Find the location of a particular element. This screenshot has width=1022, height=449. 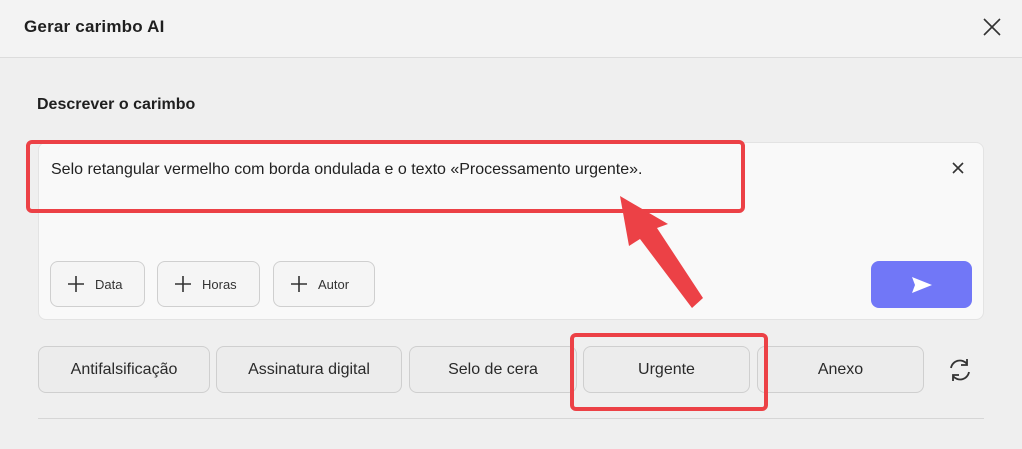

bottom-divider is located at coordinates (511, 418).